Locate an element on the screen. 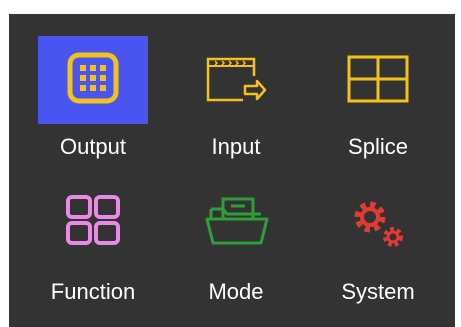  input-arrow-icon is located at coordinates (236, 80).